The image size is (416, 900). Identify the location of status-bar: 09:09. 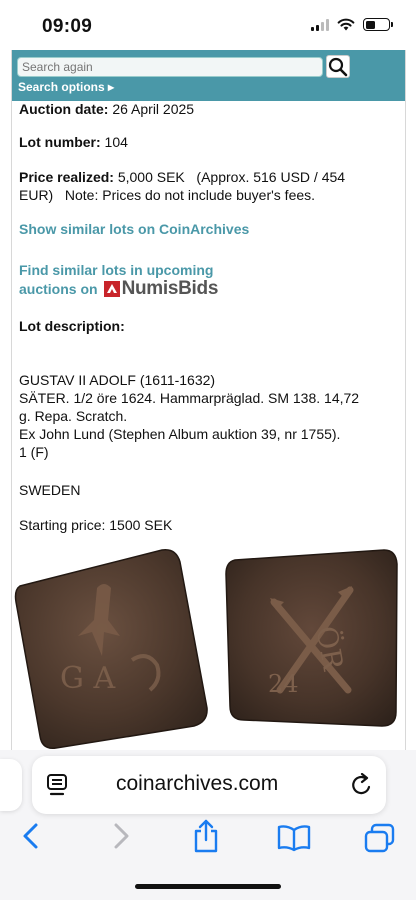
(208, 25).